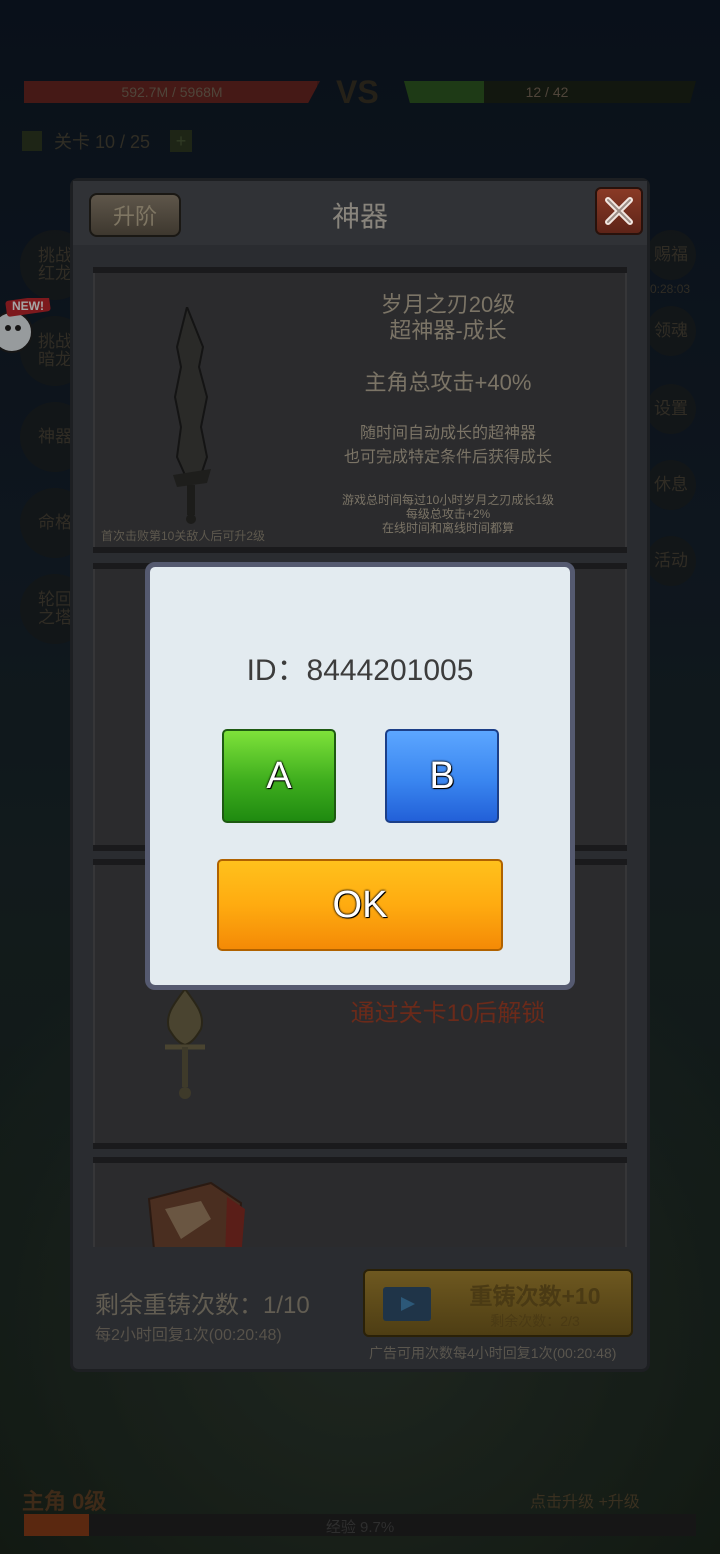  Describe the element at coordinates (407, 1304) in the screenshot. I see `video-icon` at that location.